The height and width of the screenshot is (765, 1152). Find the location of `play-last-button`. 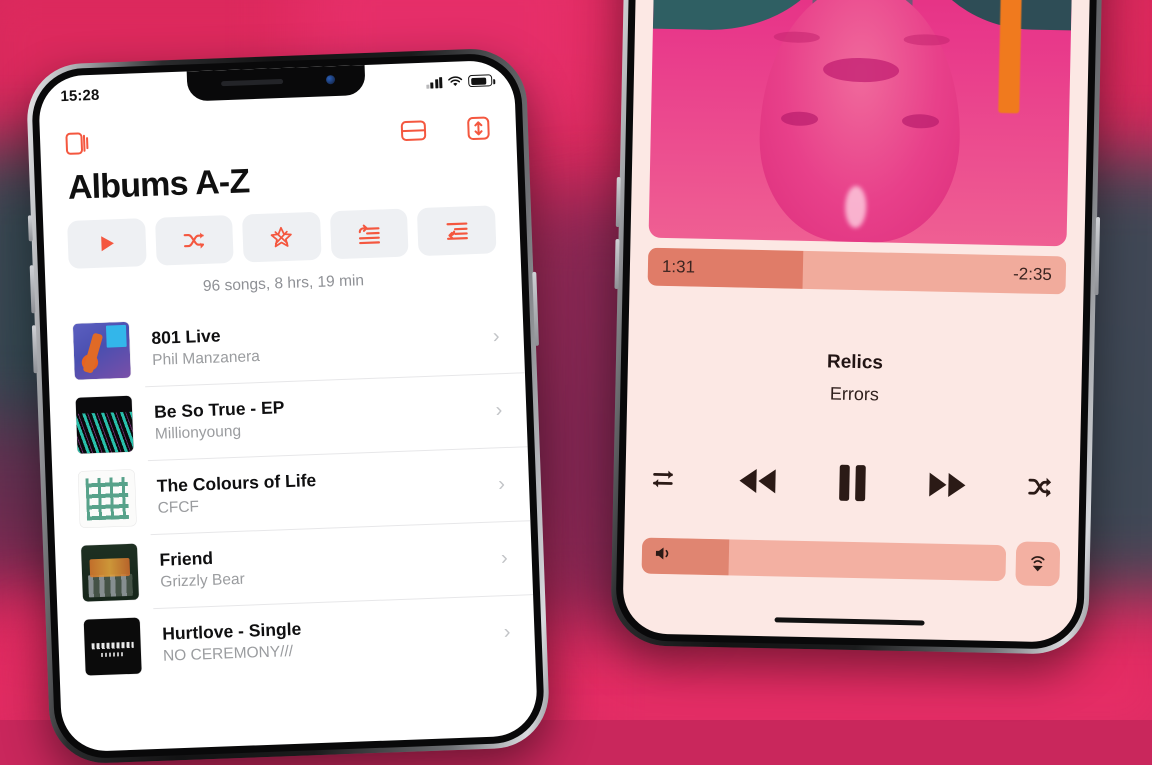

play-last-button is located at coordinates (457, 231).